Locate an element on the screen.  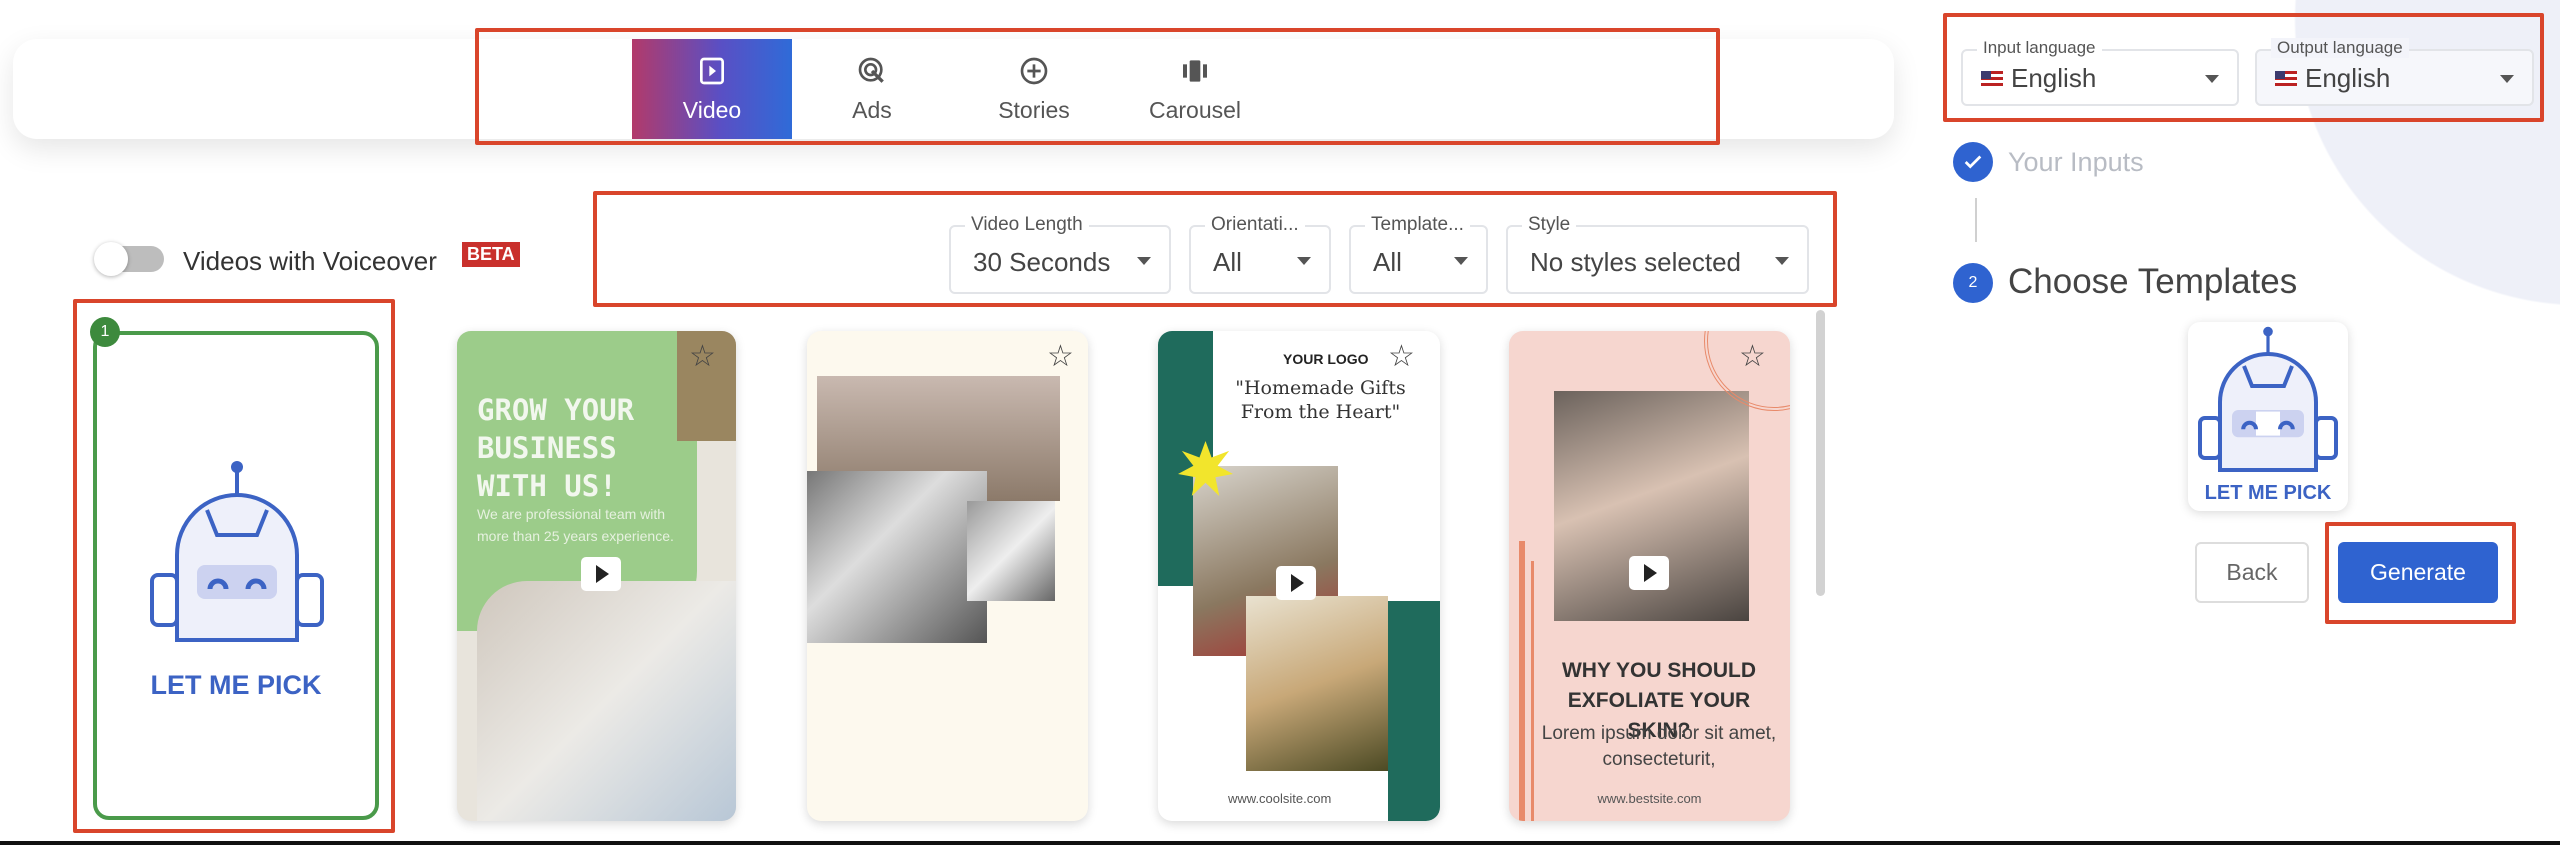
scrollbar is located at coordinates (1820, 453).